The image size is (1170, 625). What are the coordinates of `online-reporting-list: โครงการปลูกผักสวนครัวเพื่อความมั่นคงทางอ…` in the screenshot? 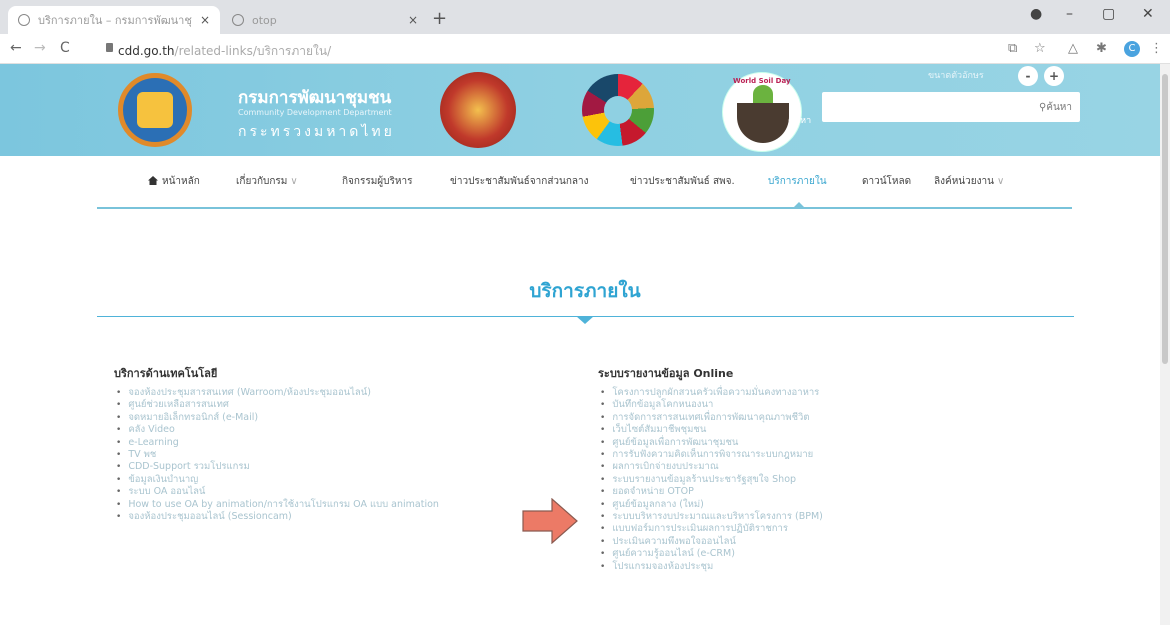 It's located at (711, 480).